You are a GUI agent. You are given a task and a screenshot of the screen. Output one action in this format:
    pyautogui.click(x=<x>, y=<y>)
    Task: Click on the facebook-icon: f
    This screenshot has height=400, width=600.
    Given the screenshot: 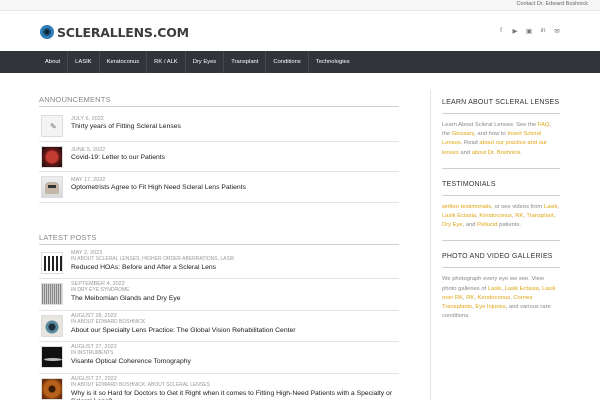 What is the action you would take?
    pyautogui.click(x=501, y=31)
    